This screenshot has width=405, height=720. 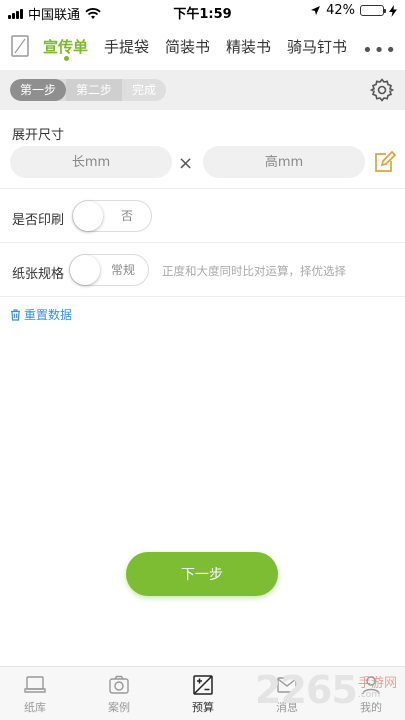 I want to click on print-label: 是否印刷, so click(x=38, y=220).